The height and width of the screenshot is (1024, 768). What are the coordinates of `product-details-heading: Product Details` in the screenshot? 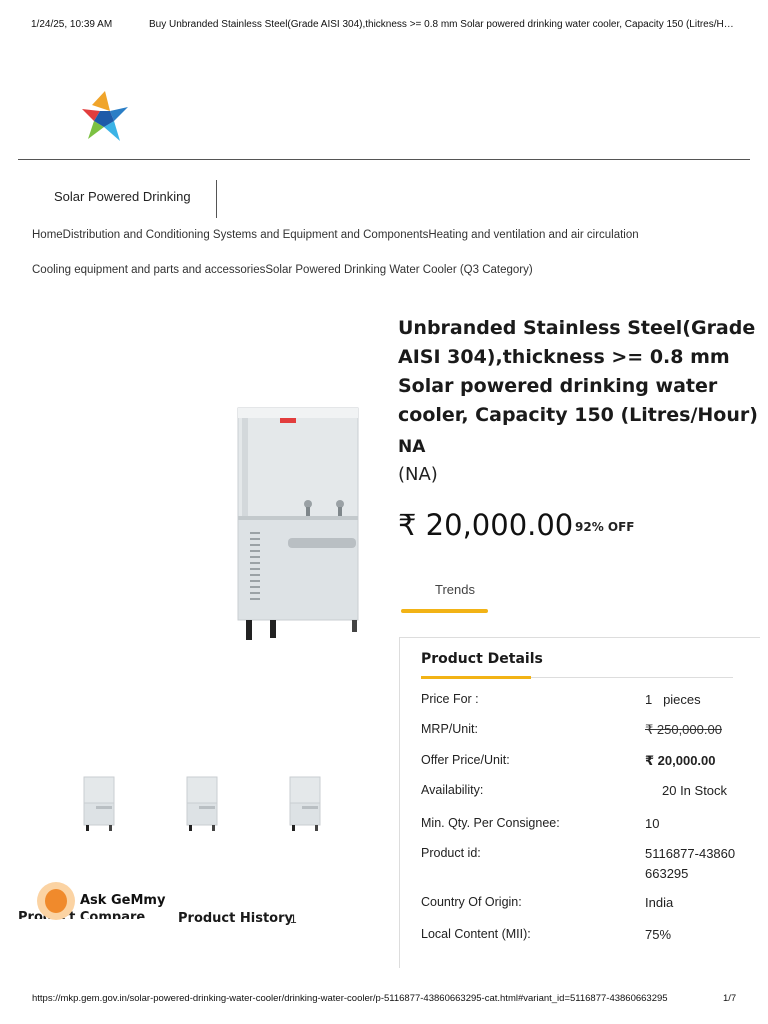 It's located at (482, 659).